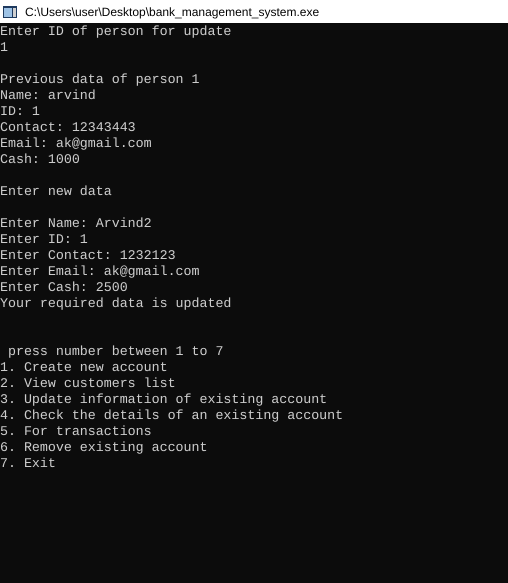  What do you see at coordinates (20, 112) in the screenshot?
I see `console-line: ID: 1` at bounding box center [20, 112].